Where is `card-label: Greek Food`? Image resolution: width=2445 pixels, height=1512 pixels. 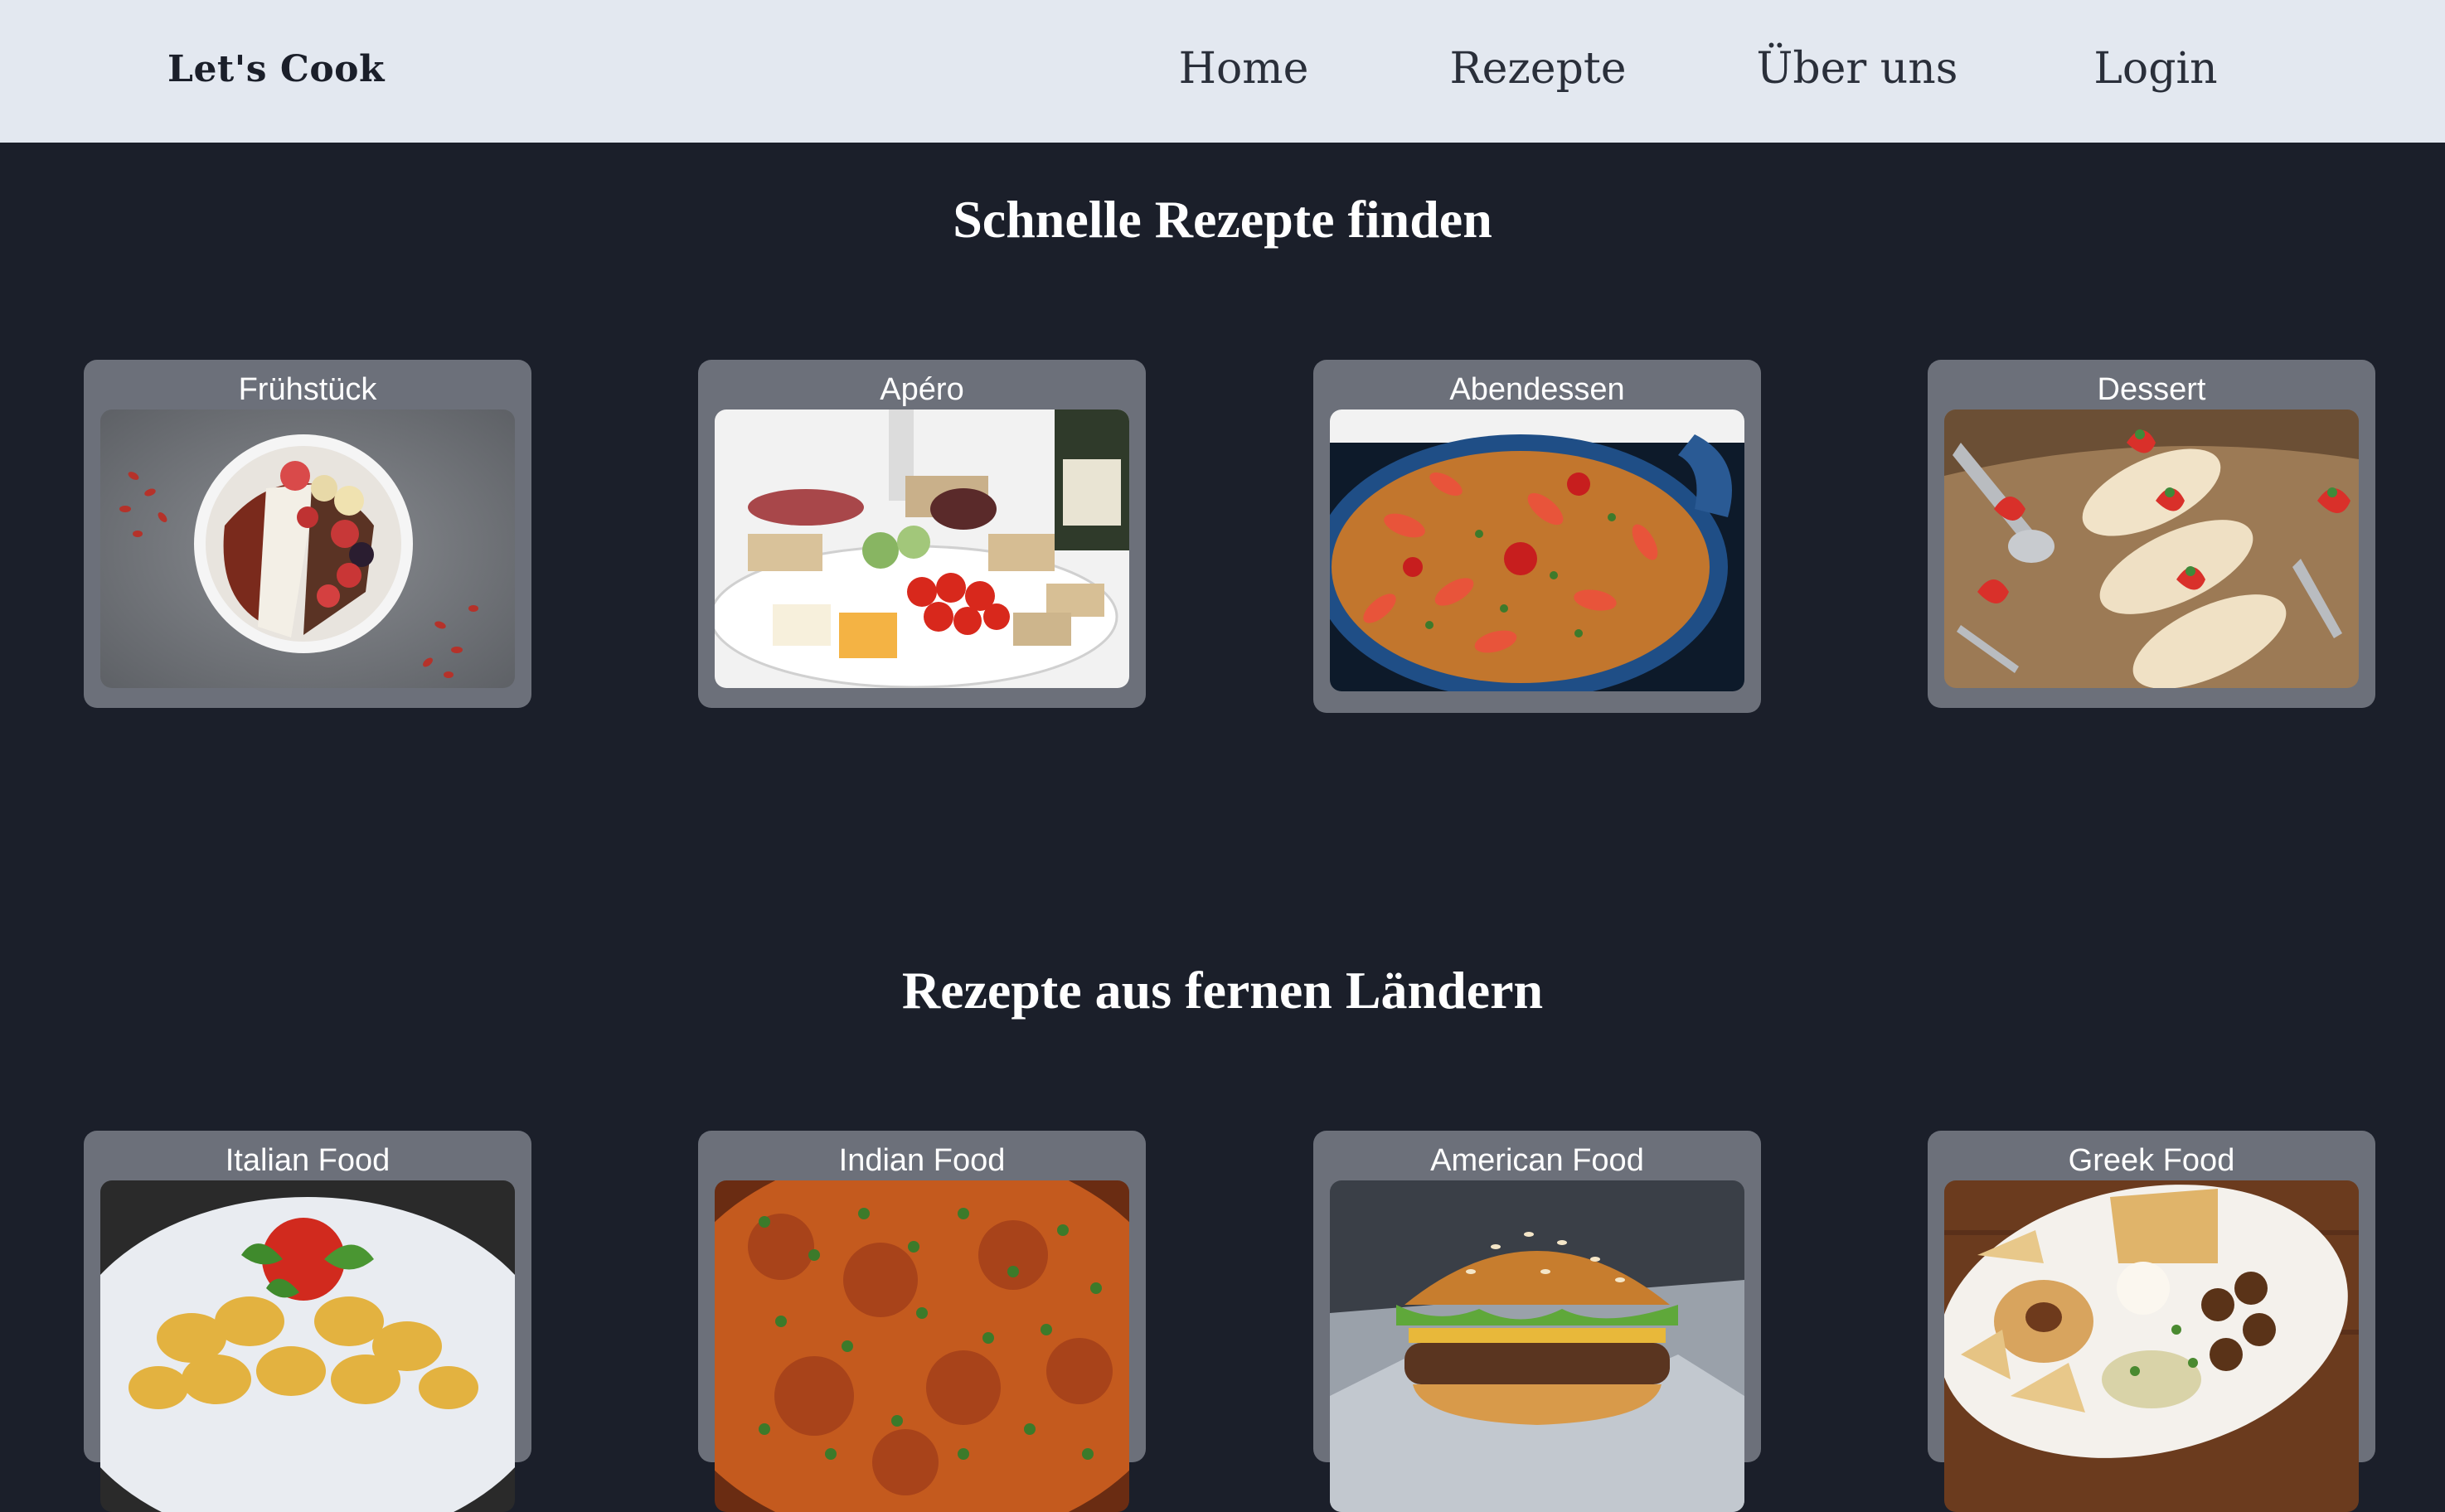
card-label: Greek Food is located at coordinates (2151, 1160).